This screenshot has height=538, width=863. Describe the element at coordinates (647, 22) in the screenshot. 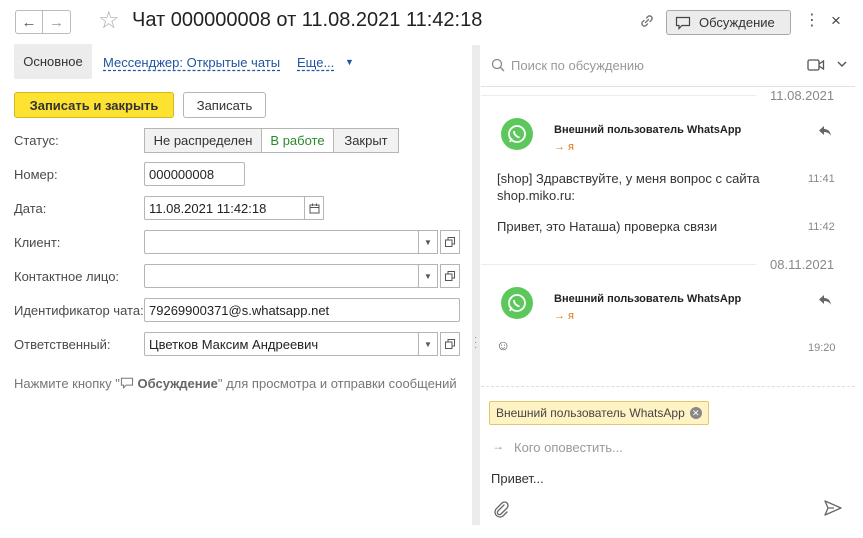

I see `link-icon` at that location.